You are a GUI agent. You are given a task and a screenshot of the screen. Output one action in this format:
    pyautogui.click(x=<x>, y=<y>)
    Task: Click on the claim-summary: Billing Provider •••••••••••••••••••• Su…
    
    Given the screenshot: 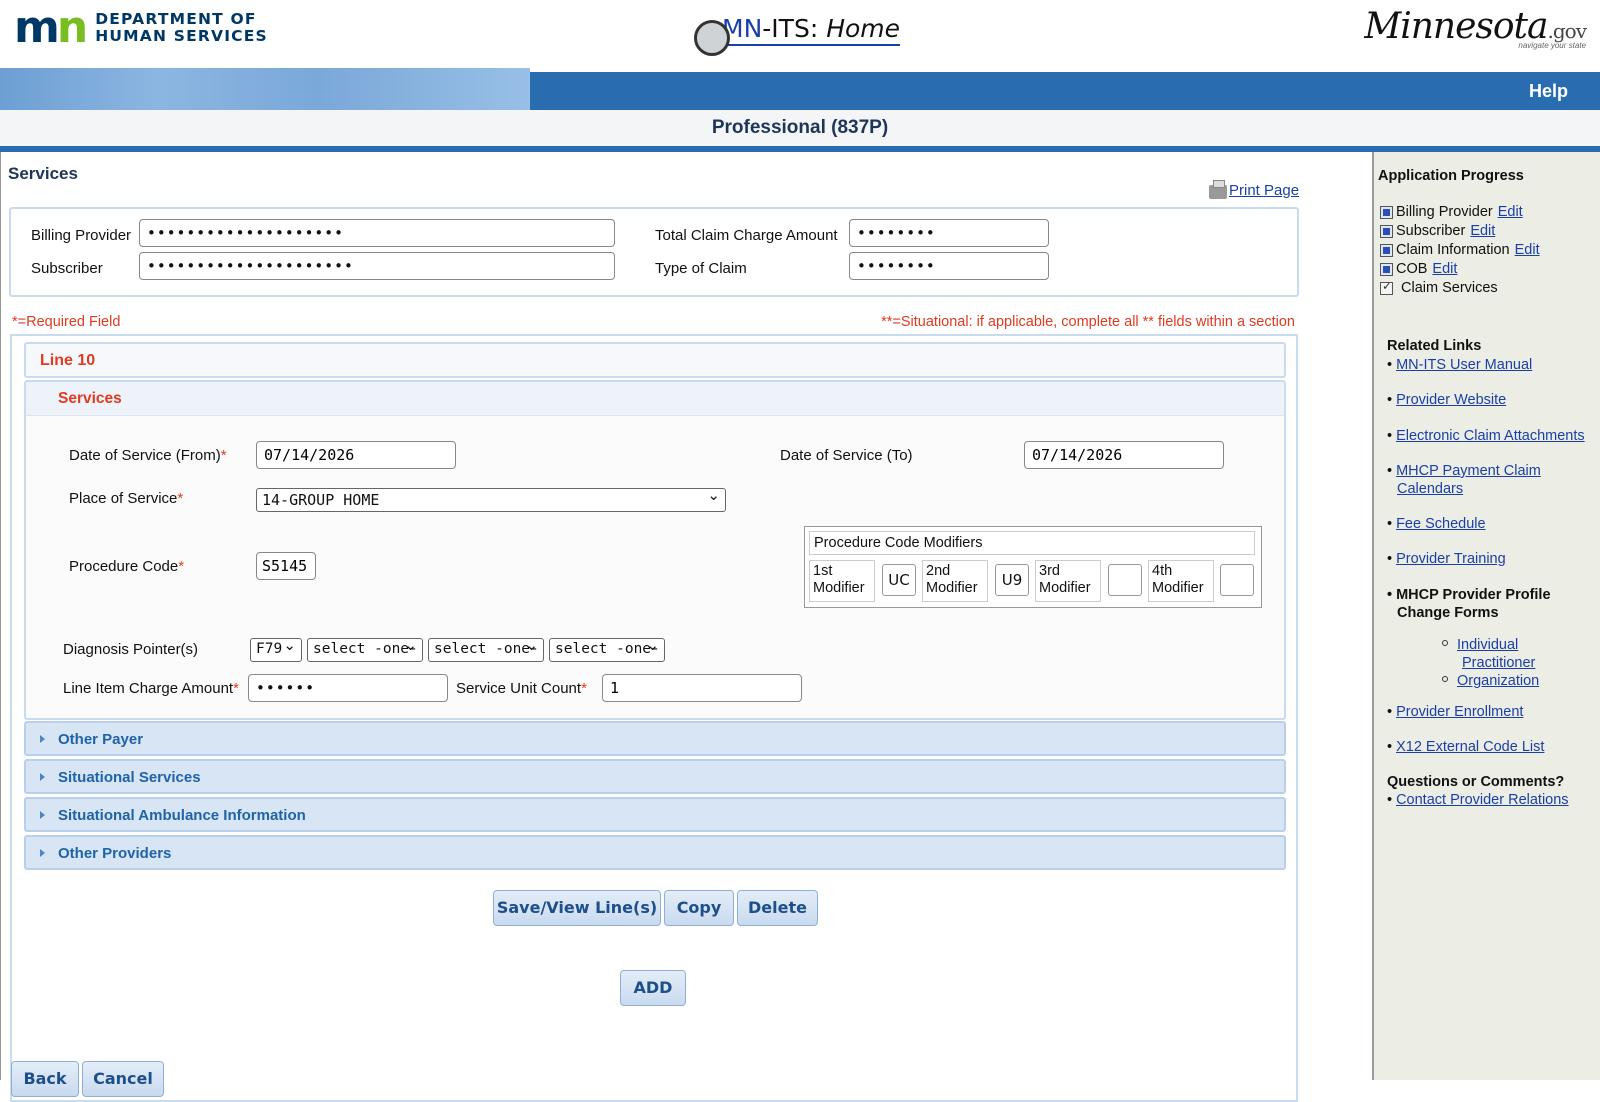 What is the action you would take?
    pyautogui.click(x=654, y=252)
    